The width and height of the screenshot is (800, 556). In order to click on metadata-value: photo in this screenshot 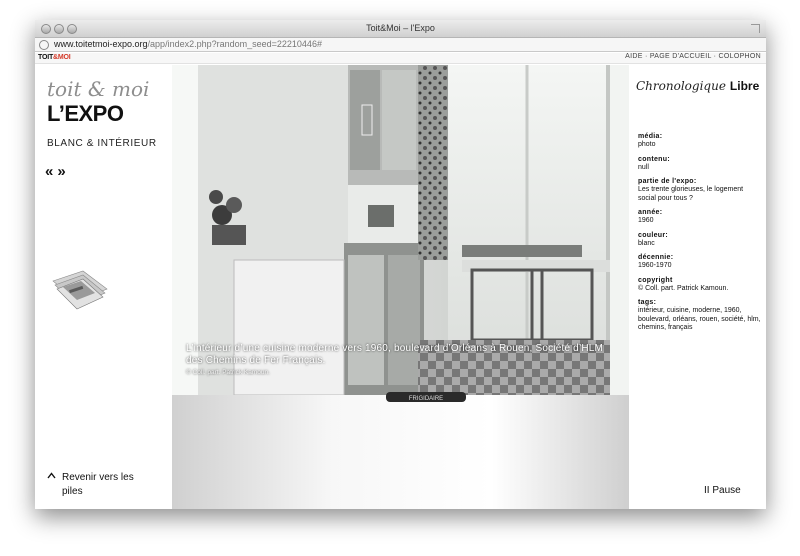, I will do `click(647, 144)`.